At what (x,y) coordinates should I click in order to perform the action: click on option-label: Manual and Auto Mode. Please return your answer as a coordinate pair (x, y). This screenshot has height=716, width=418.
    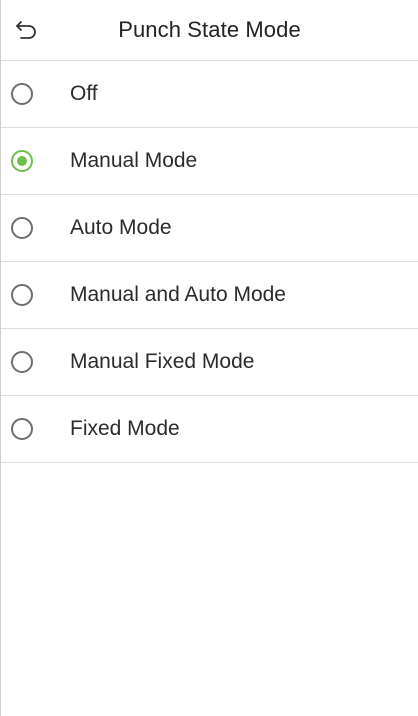
    Looking at the image, I should click on (178, 294).